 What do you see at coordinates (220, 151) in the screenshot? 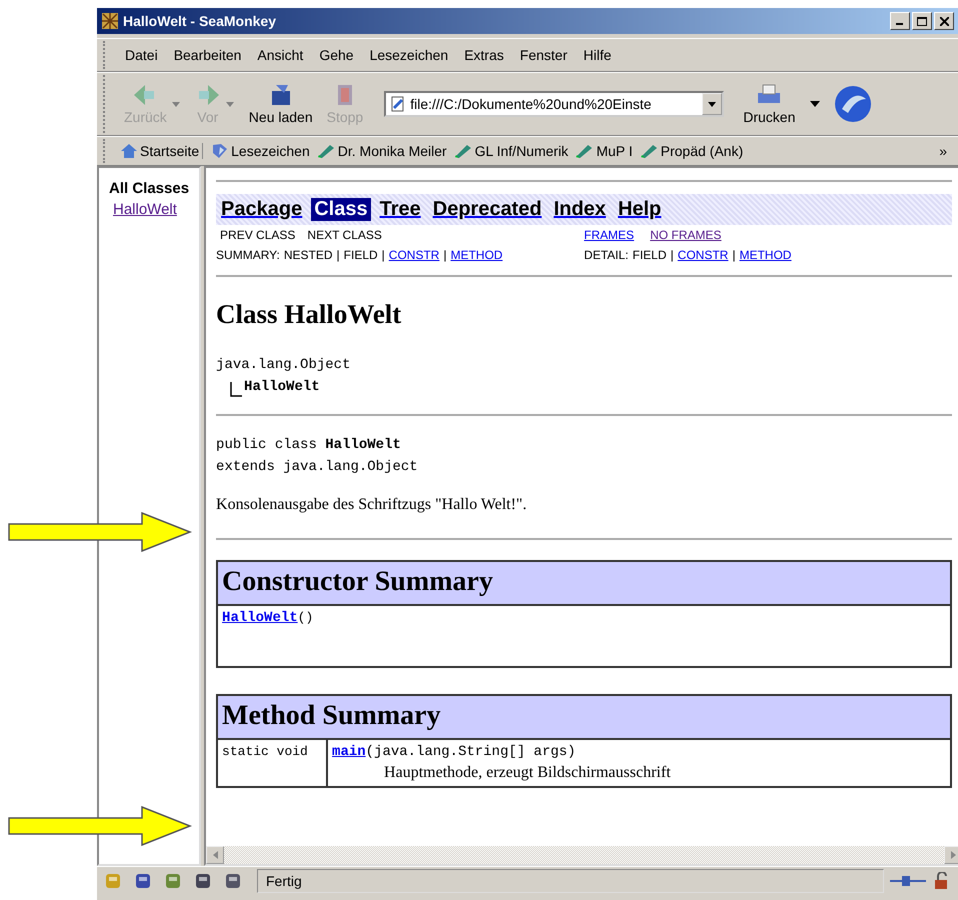
I see `bookmarks-icon` at bounding box center [220, 151].